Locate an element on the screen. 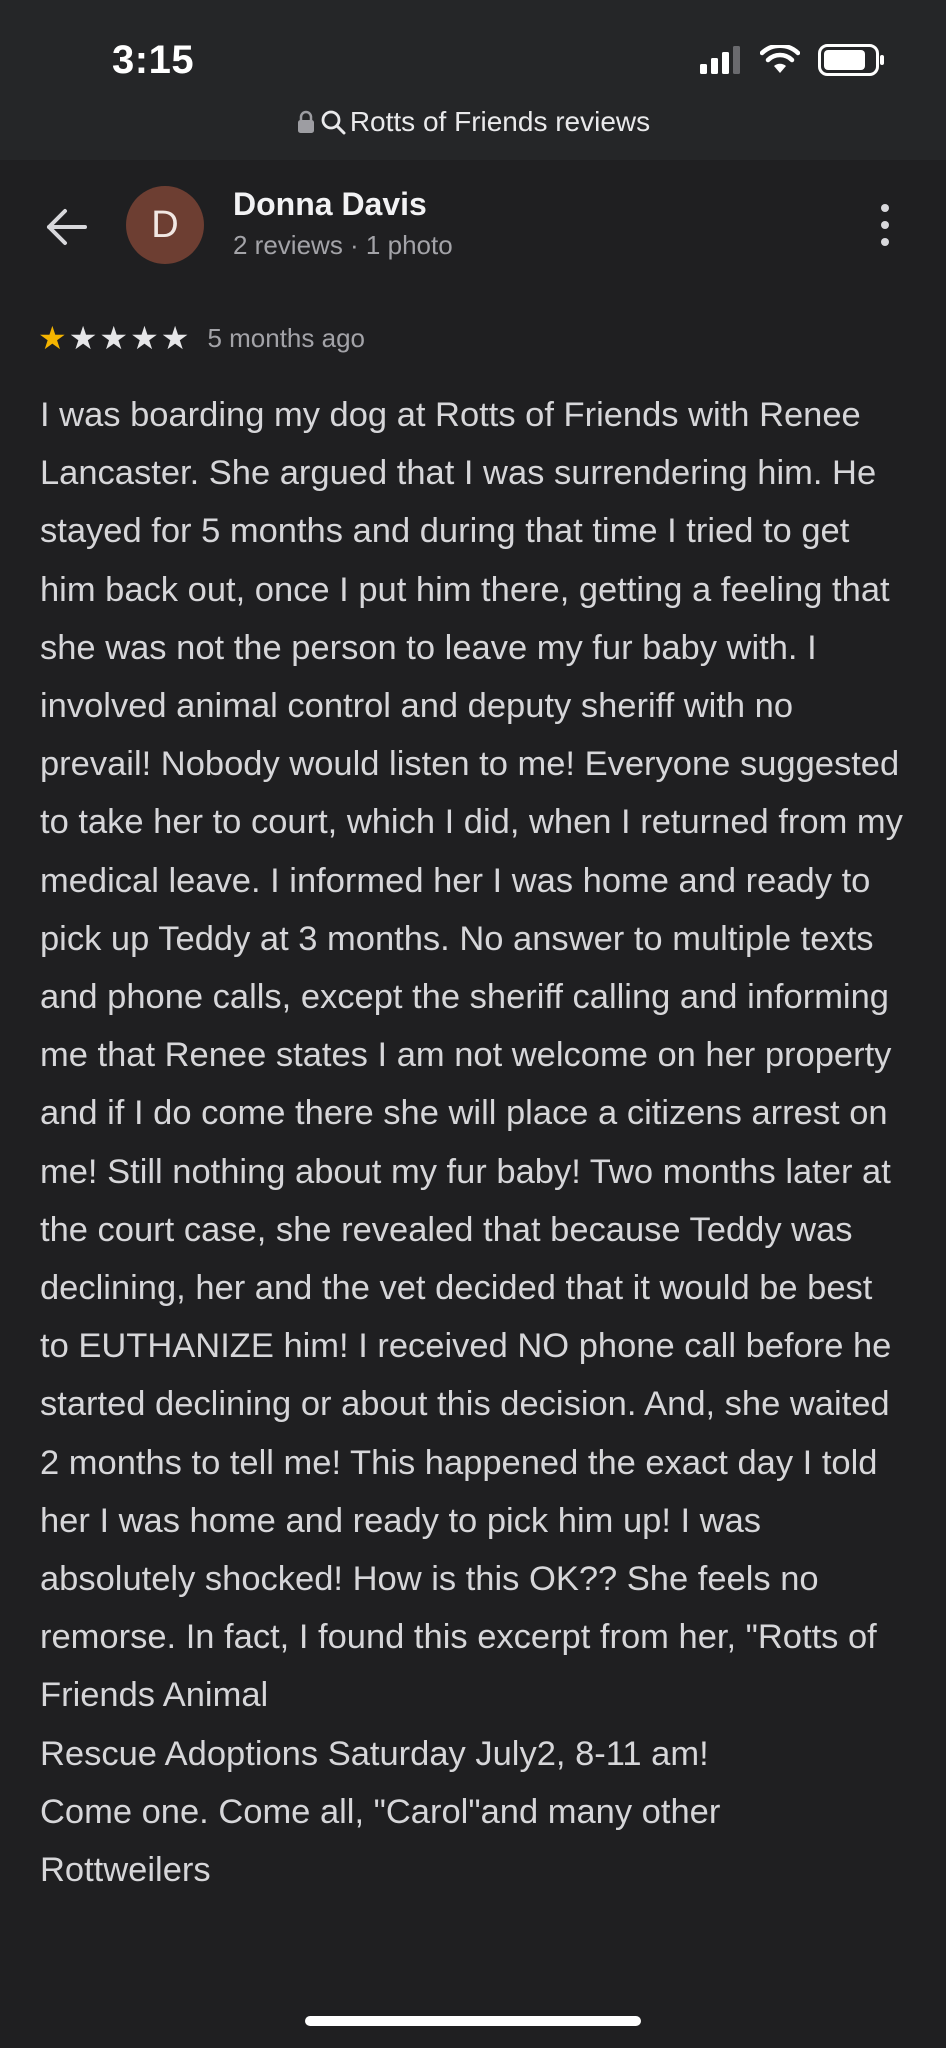 This screenshot has height=2048, width=946. reviewer-meta: 2 reviews · 1 photo is located at coordinates (343, 245).